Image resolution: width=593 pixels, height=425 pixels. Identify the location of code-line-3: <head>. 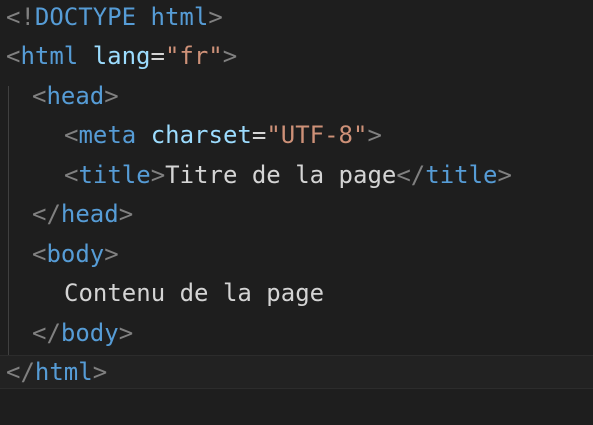
(59, 96).